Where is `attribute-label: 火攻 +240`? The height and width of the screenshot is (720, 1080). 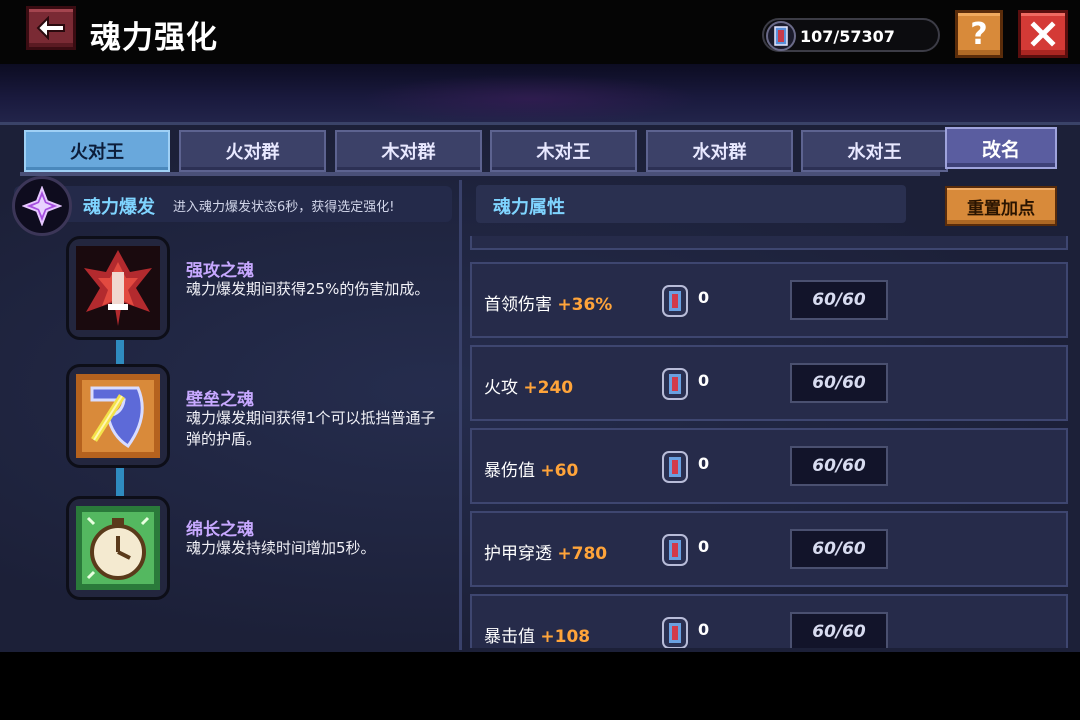
attribute-label: 火攻 +240 is located at coordinates (528, 385).